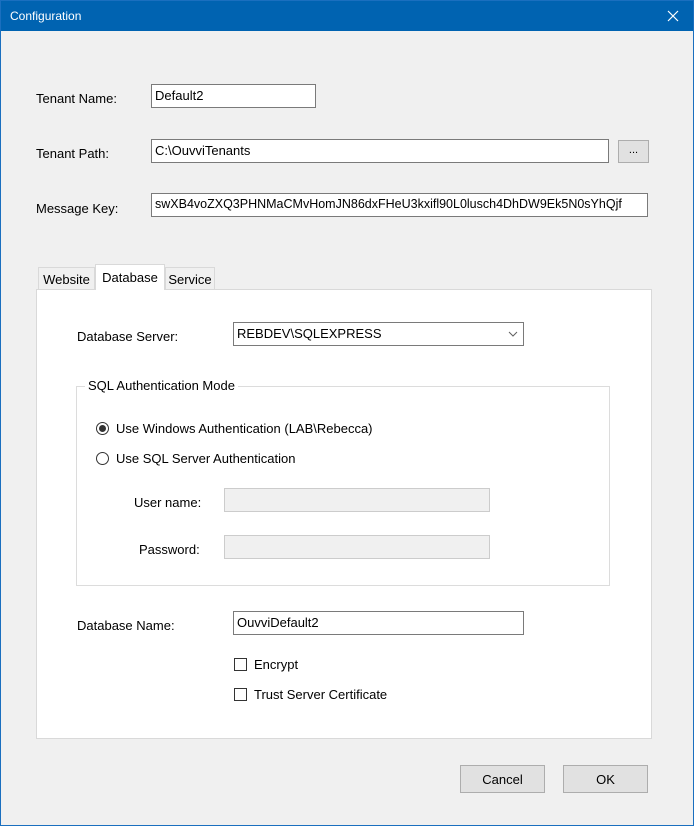  Describe the element at coordinates (77, 208) in the screenshot. I see `message-key-label: Message Key:` at that location.